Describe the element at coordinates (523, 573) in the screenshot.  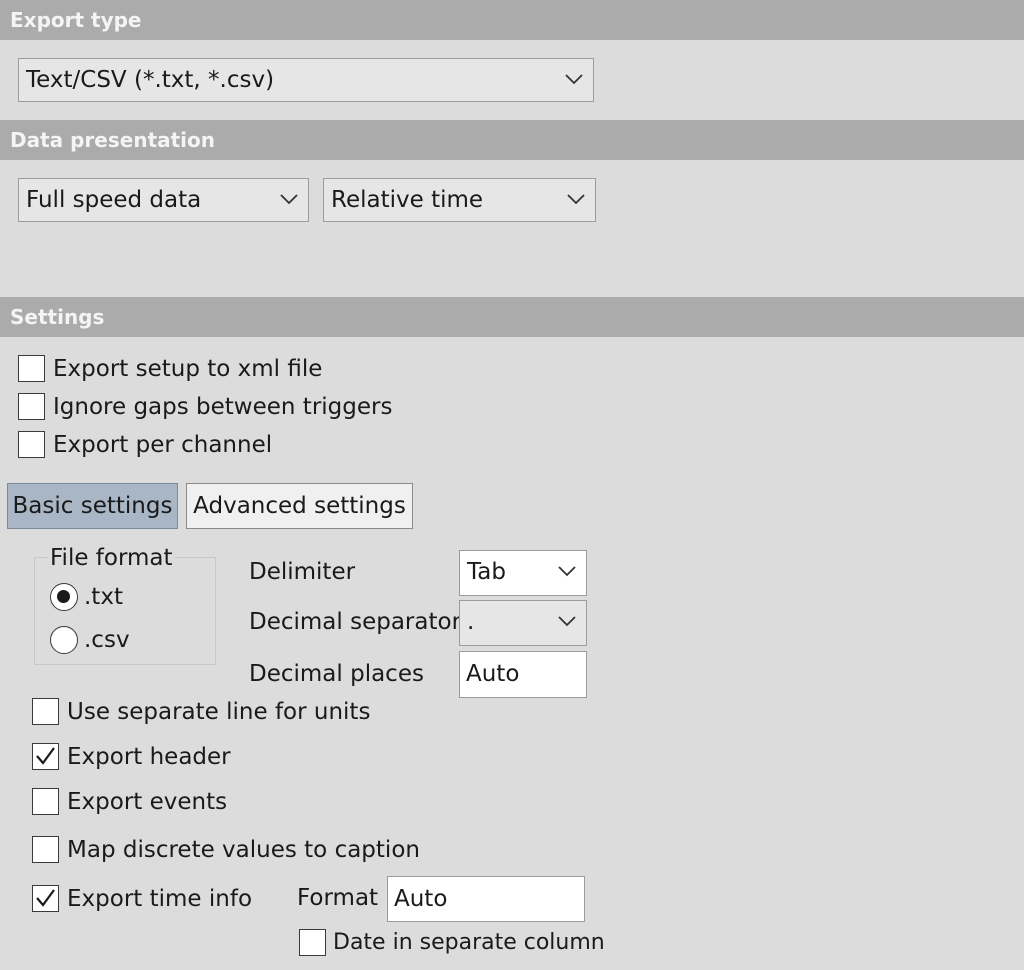
I see `delimiter-select: Tab` at that location.